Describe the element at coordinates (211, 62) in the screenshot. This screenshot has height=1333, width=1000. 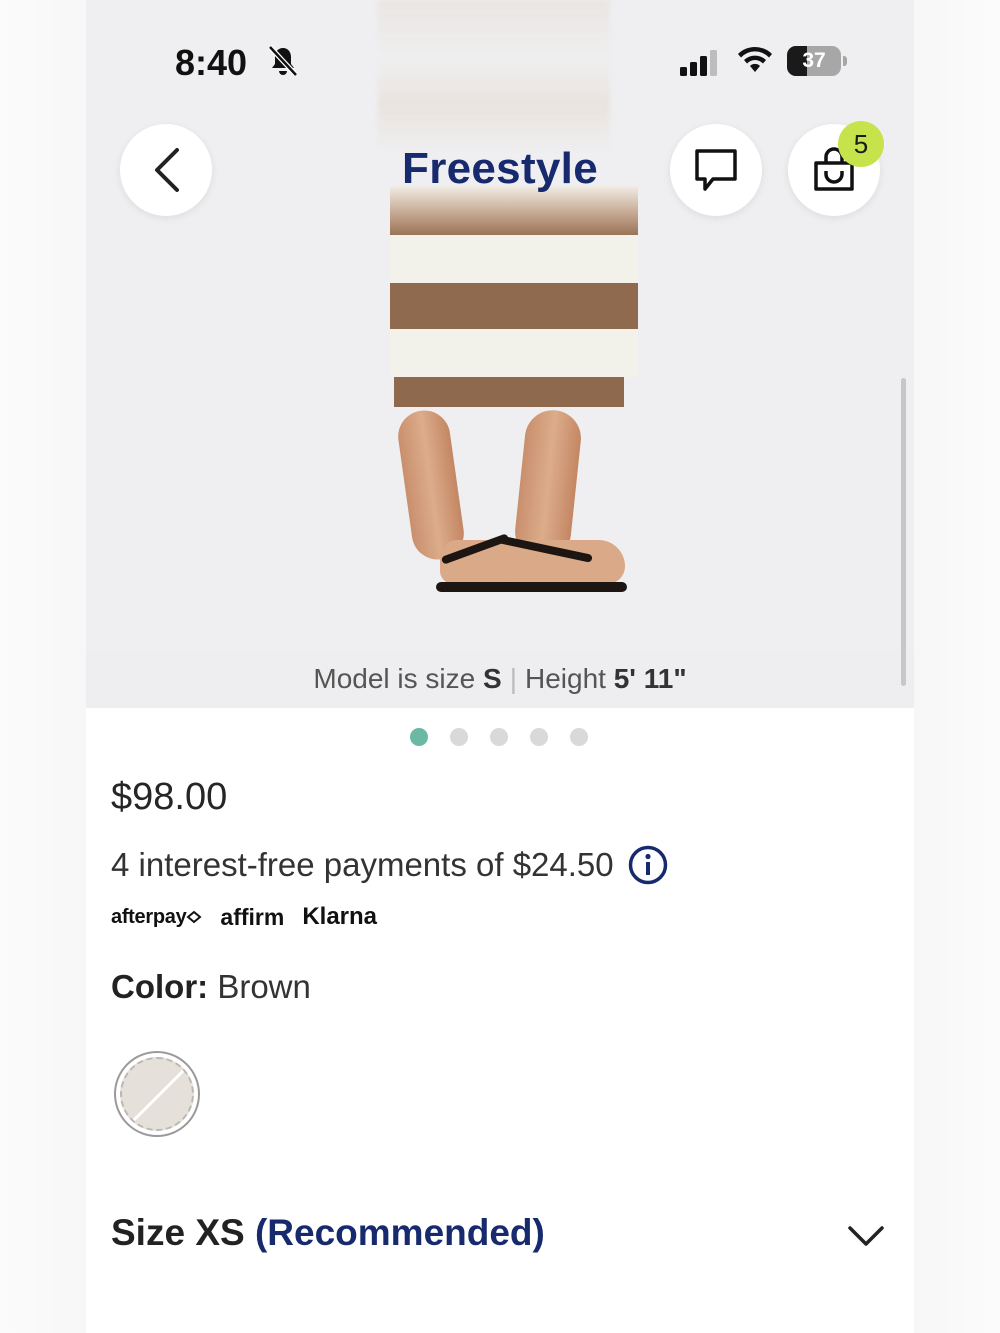
I see `status-time: 8:40` at that location.